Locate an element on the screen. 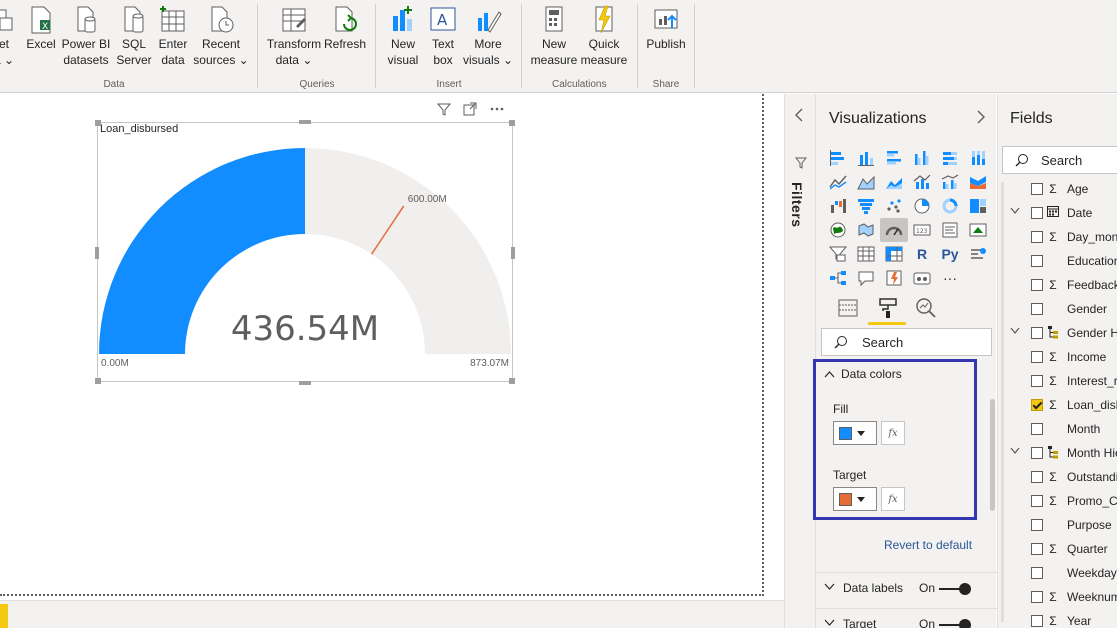 This screenshot has height=628, width=1117. line-and-column-chart-icon is located at coordinates (922, 182).